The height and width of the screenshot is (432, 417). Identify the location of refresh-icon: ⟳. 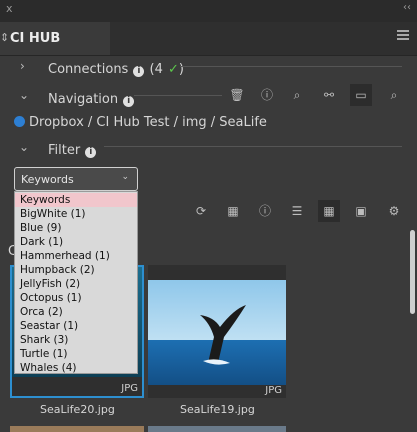
(201, 211).